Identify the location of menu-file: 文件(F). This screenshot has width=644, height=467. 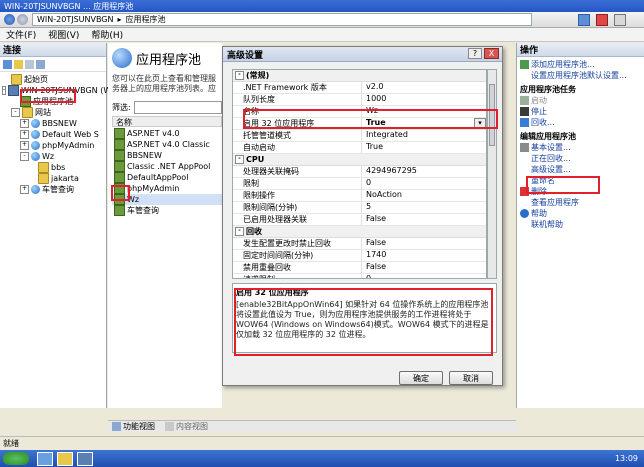
(21, 34).